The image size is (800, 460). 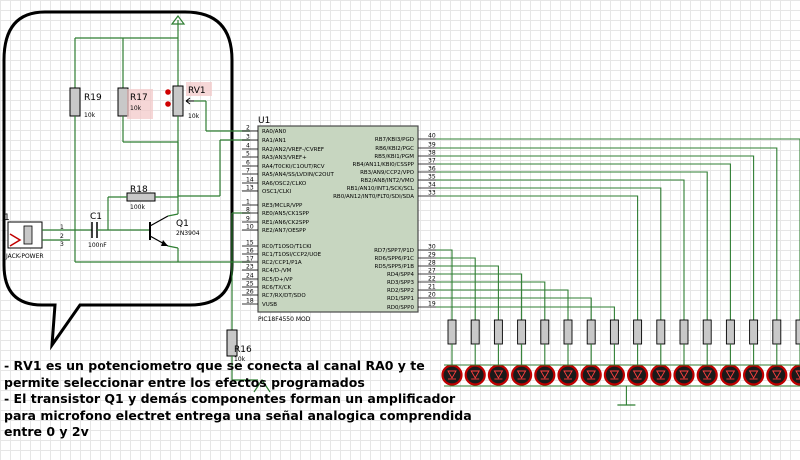 I want to click on u1-part: PIC18F4550 MOD, so click(x=284, y=319).